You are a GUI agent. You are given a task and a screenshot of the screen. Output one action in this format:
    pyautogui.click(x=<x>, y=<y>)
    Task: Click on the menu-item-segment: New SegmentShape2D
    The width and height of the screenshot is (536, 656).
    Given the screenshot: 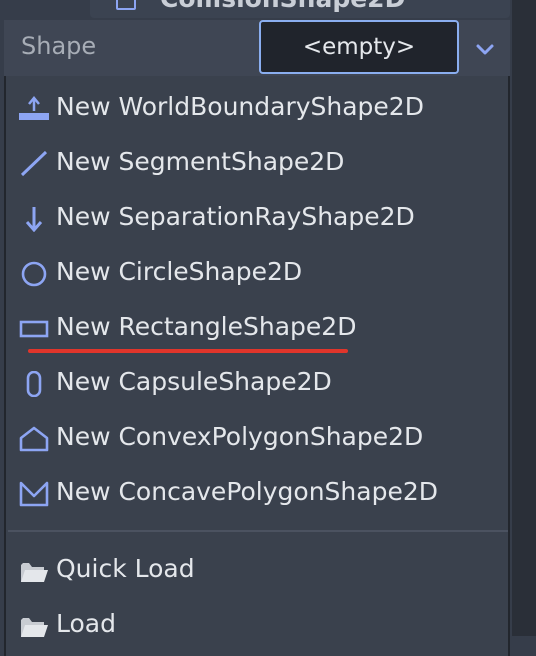 What is the action you would take?
    pyautogui.click(x=257, y=163)
    